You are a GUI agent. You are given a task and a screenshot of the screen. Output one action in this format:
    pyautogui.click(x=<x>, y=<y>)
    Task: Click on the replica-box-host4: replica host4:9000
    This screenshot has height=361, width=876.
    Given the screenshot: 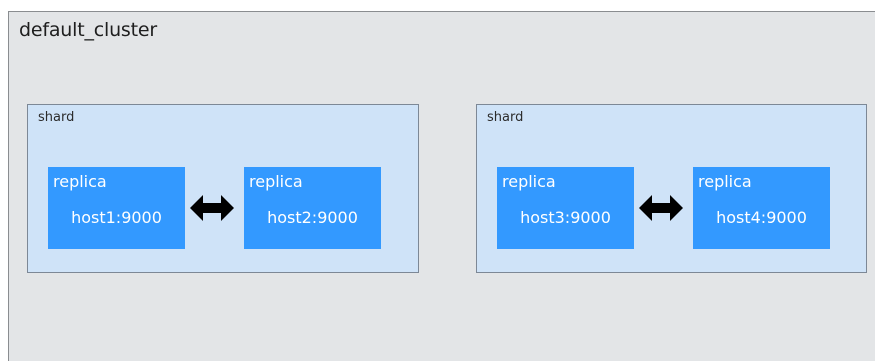 What is the action you would take?
    pyautogui.click(x=761, y=208)
    